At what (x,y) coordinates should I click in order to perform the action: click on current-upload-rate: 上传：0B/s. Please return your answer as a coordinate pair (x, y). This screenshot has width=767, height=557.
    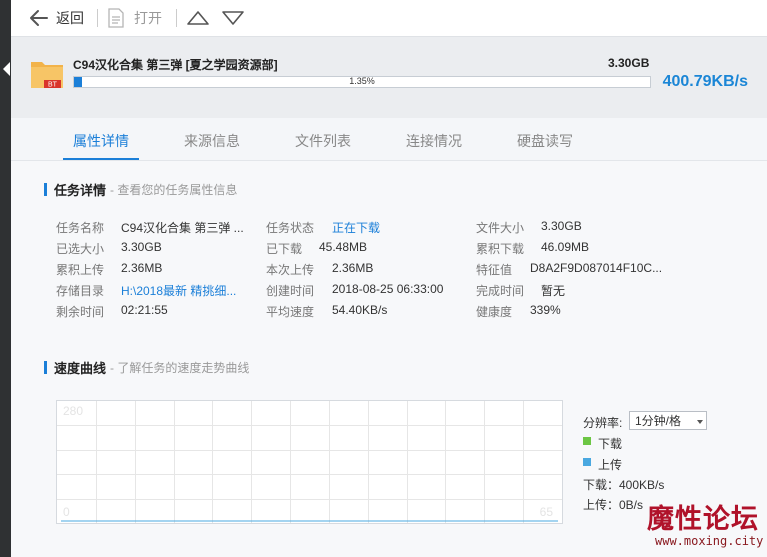
    Looking at the image, I should click on (613, 505).